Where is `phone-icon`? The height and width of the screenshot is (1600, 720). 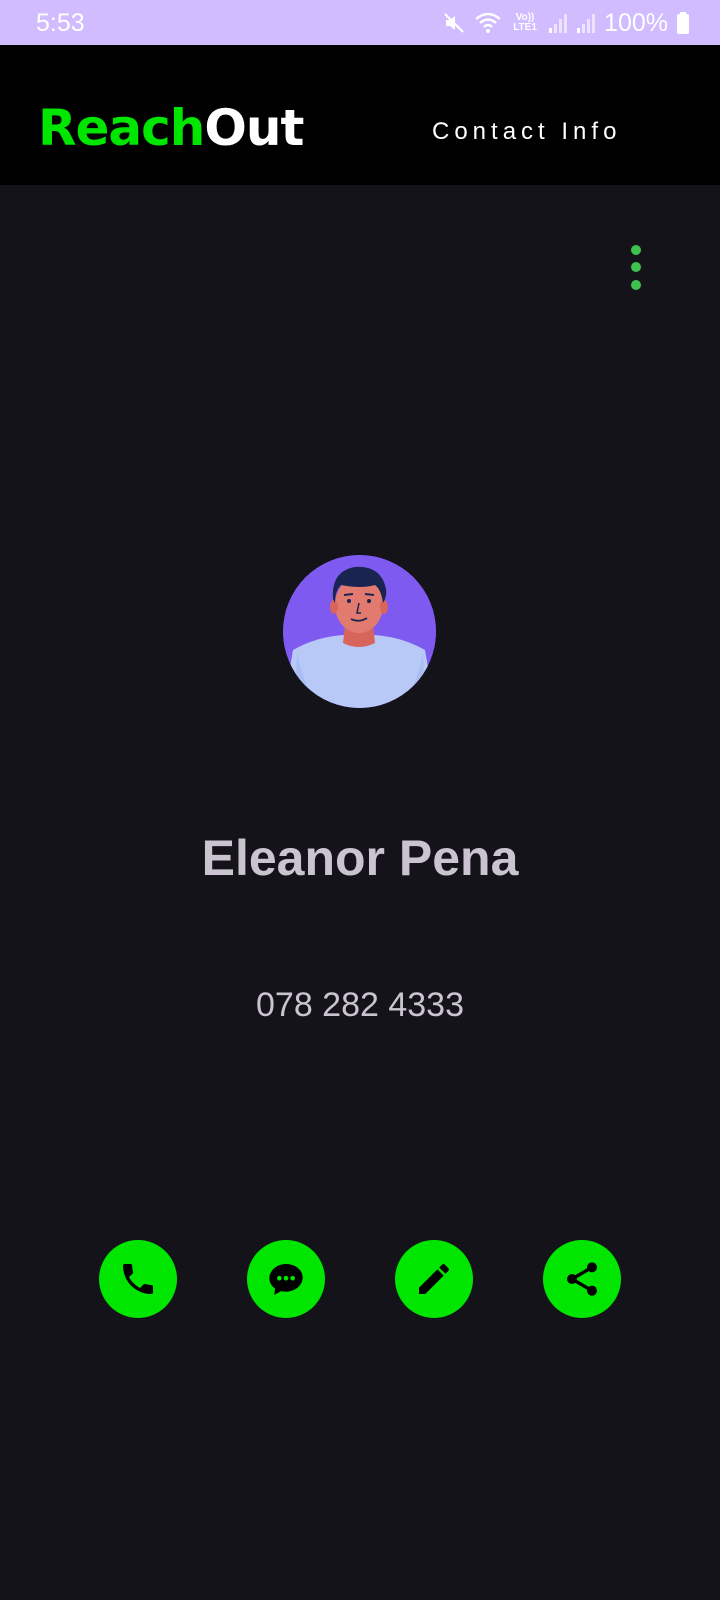
phone-icon is located at coordinates (138, 1279).